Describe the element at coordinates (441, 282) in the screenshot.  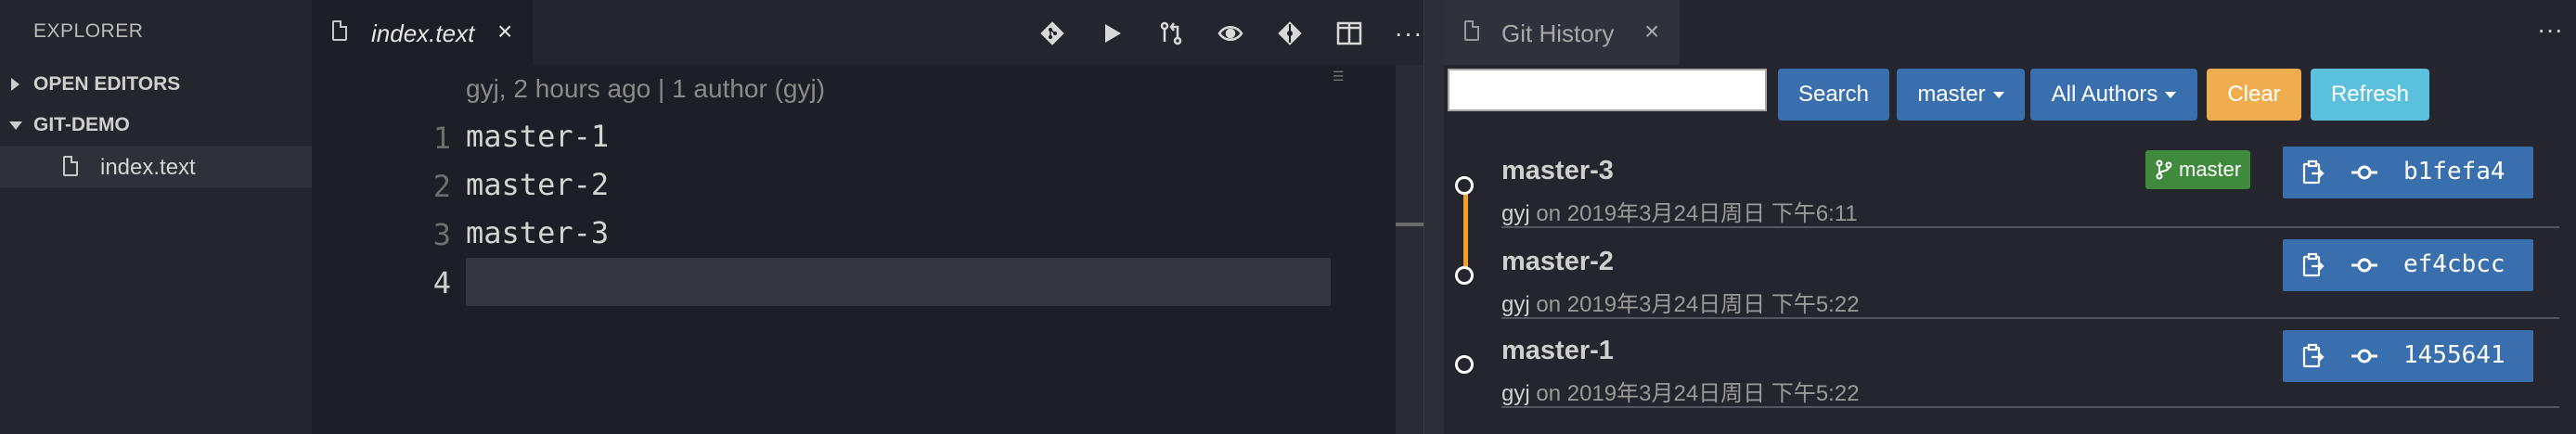
I see `line-number: 4` at that location.